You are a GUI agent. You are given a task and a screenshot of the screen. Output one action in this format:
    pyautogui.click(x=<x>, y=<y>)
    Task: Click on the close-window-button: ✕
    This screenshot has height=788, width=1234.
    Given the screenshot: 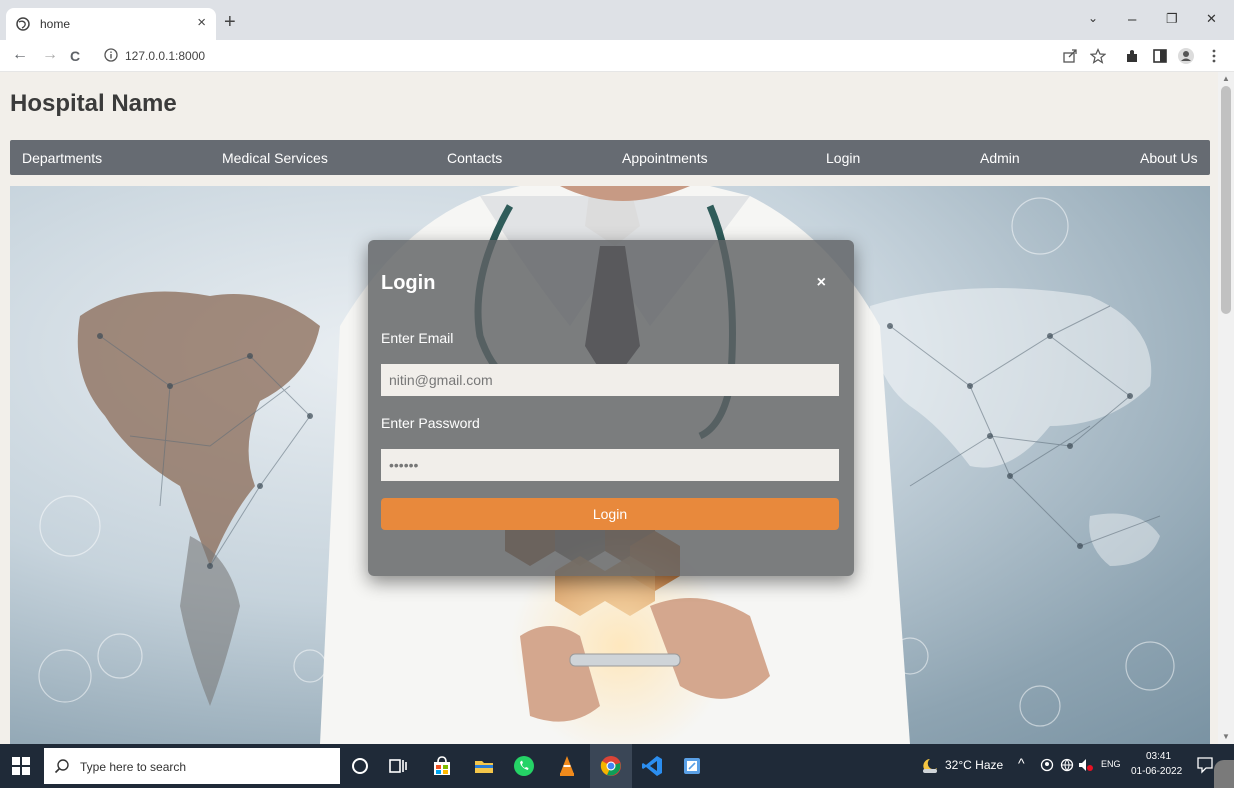 What is the action you would take?
    pyautogui.click(x=1211, y=19)
    